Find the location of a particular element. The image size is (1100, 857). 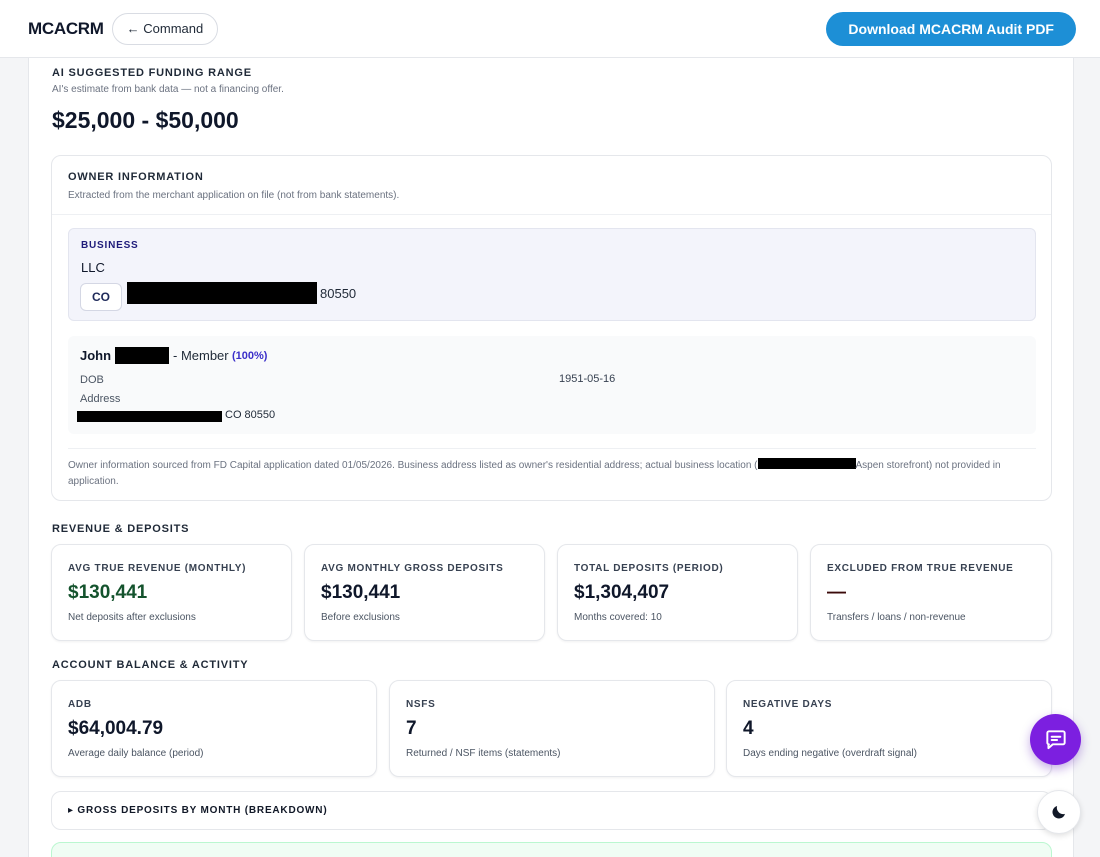

business-label: BUSINESS is located at coordinates (110, 245).